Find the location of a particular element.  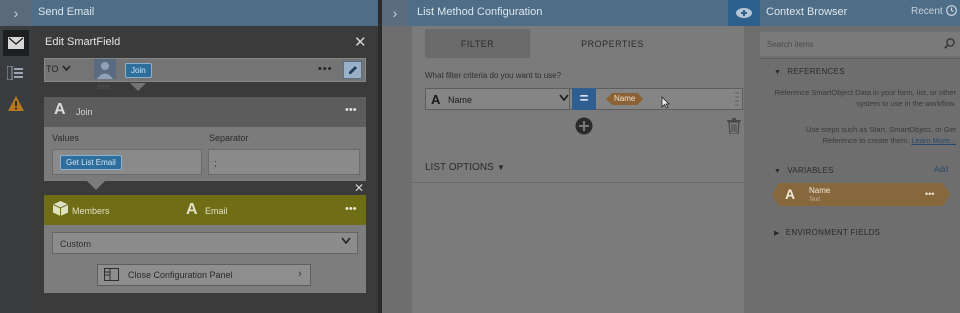

send-email-title: Send Email is located at coordinates (66, 12).